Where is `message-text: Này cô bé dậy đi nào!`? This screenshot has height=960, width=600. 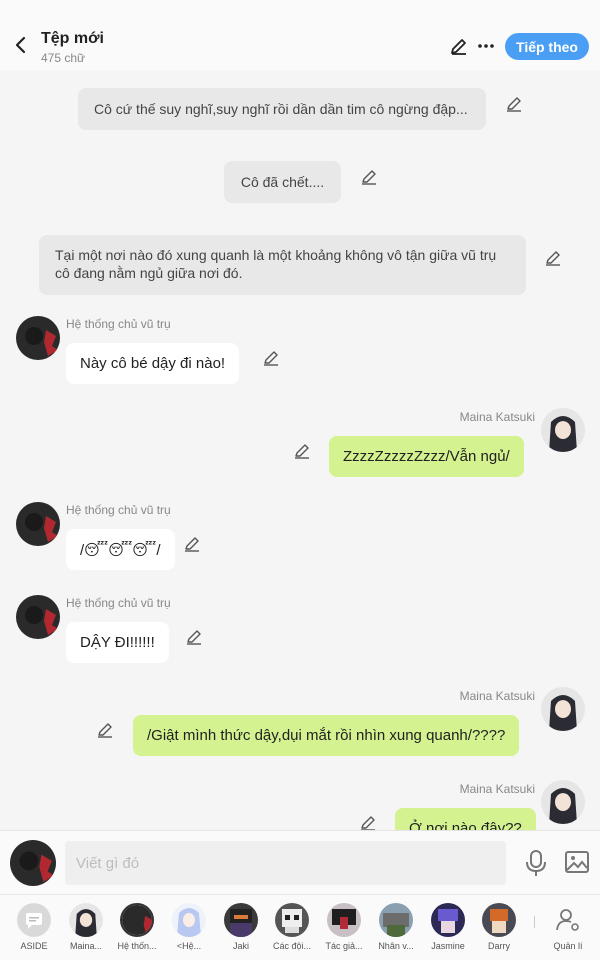 message-text: Này cô bé dậy đi nào! is located at coordinates (153, 363).